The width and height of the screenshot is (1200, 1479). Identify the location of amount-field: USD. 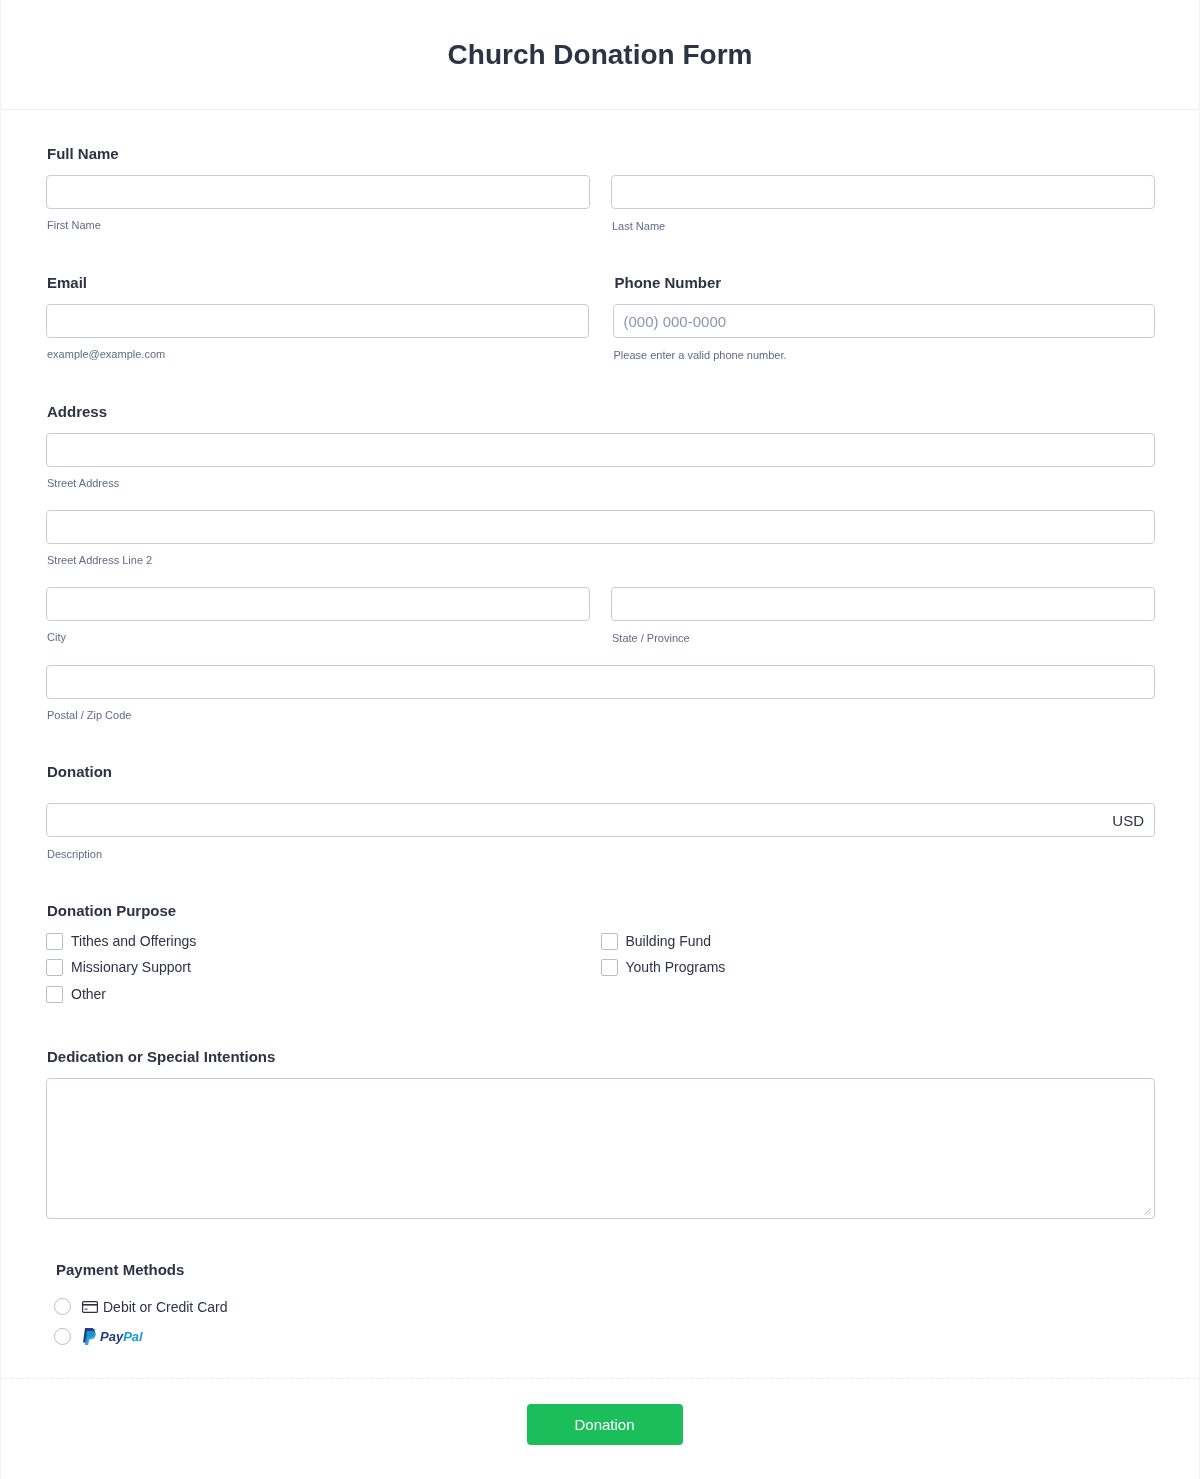
(600, 820).